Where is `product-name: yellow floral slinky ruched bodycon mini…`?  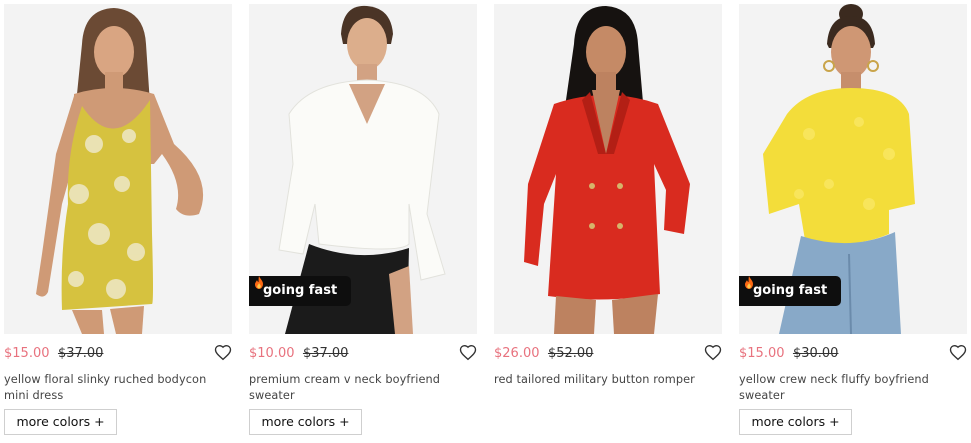 product-name: yellow floral slinky ruched bodycon mini… is located at coordinates (118, 387).